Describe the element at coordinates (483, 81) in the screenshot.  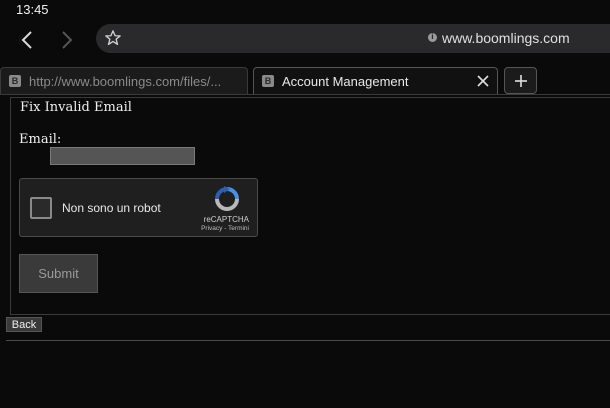
I see `close-icon` at that location.